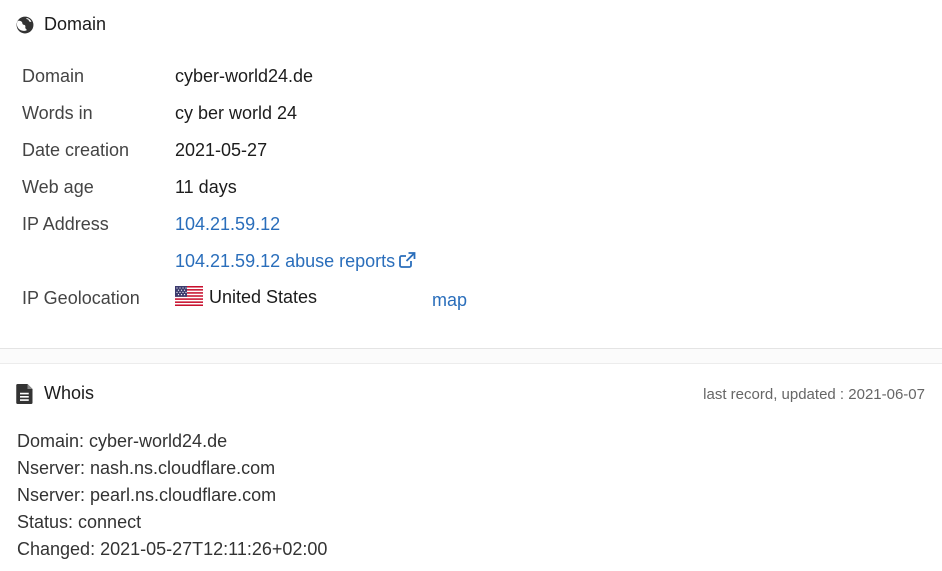  I want to click on map-link: map, so click(449, 300).